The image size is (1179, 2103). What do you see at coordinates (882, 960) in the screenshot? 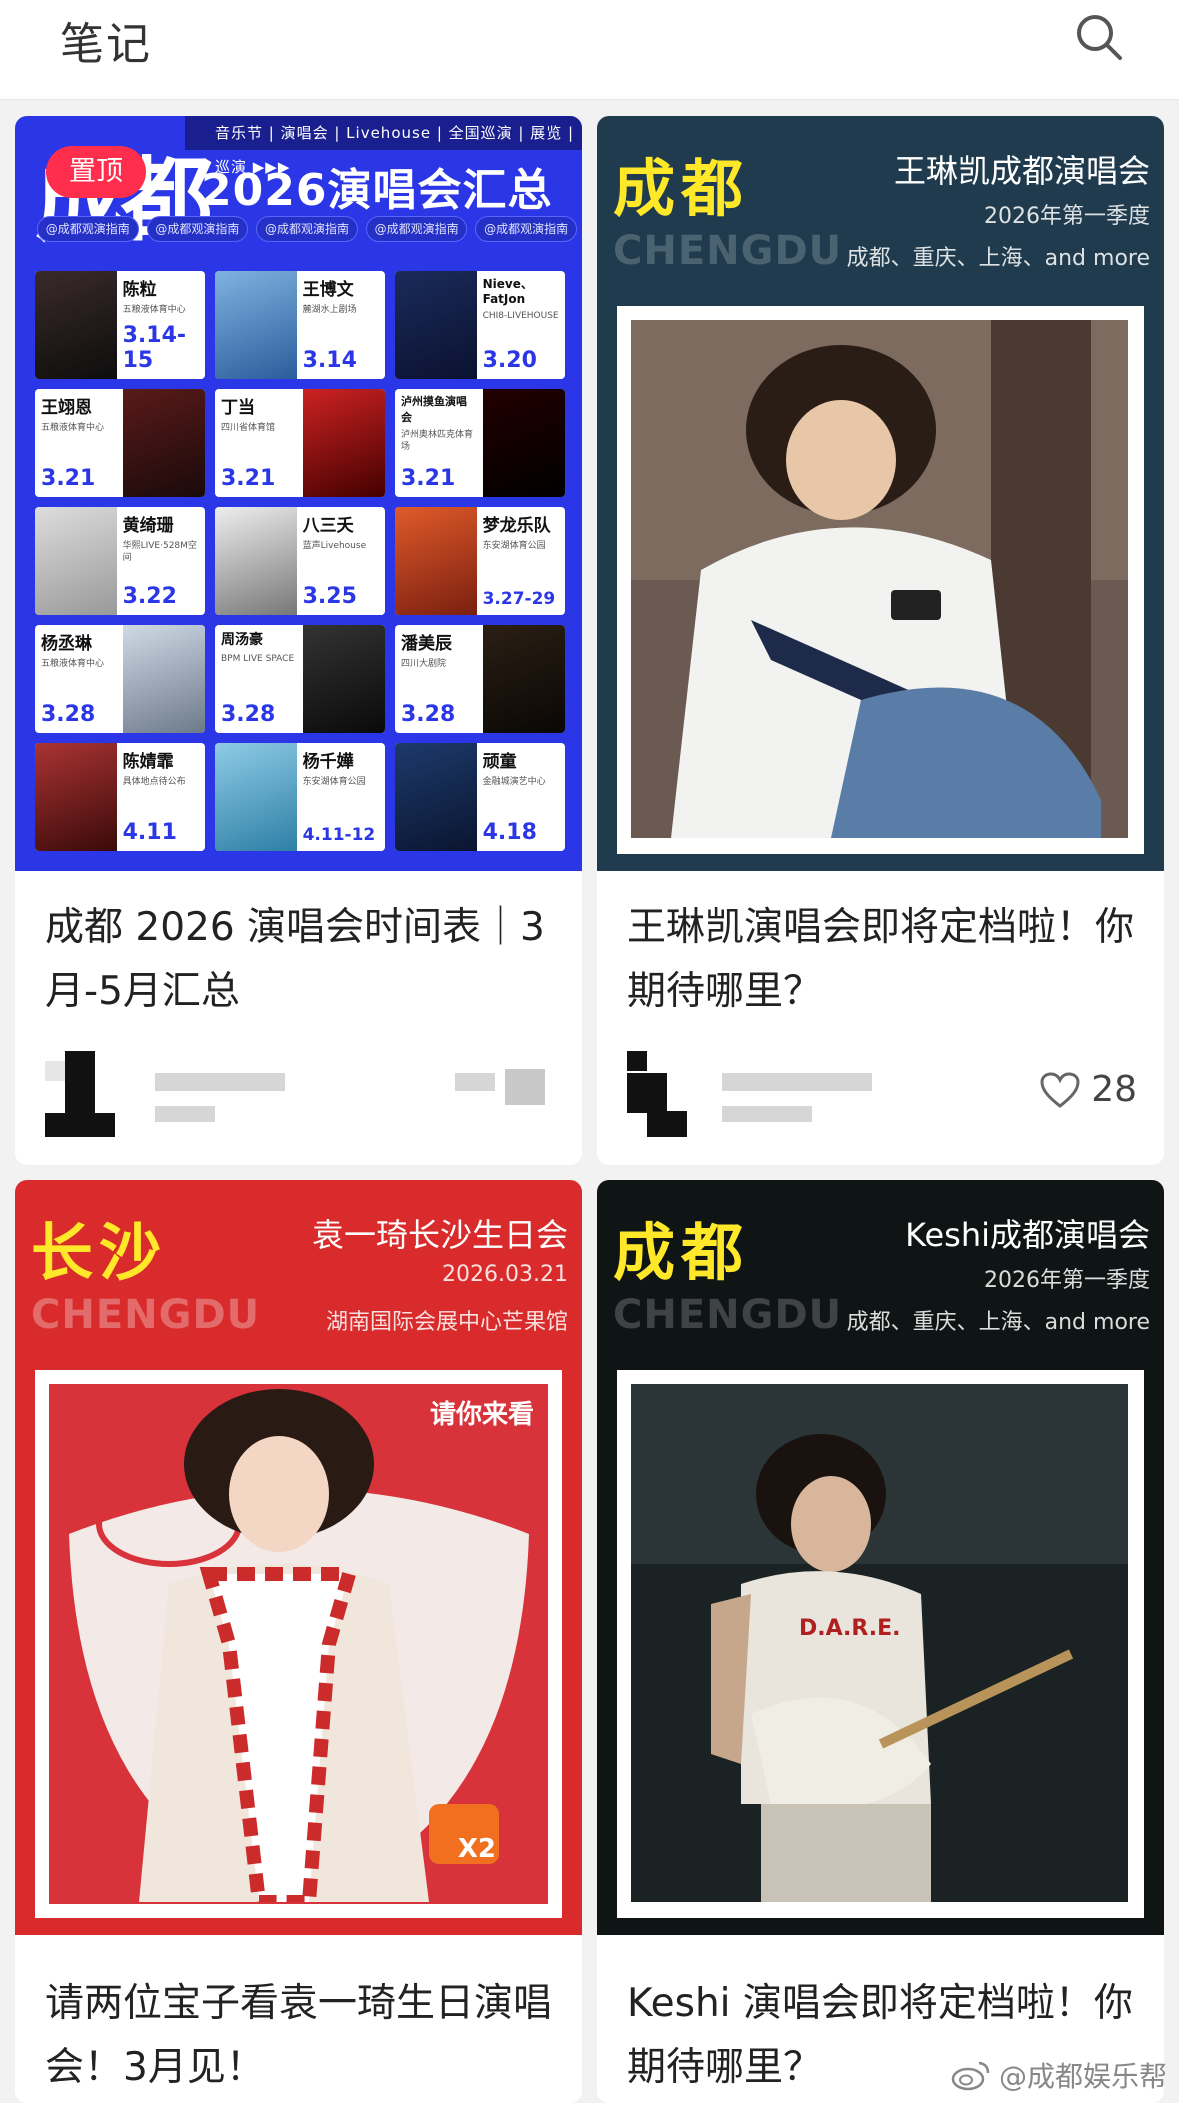
I see `note-title: 王琳凯演唱会即将定档啦！你期待哪里？` at bounding box center [882, 960].